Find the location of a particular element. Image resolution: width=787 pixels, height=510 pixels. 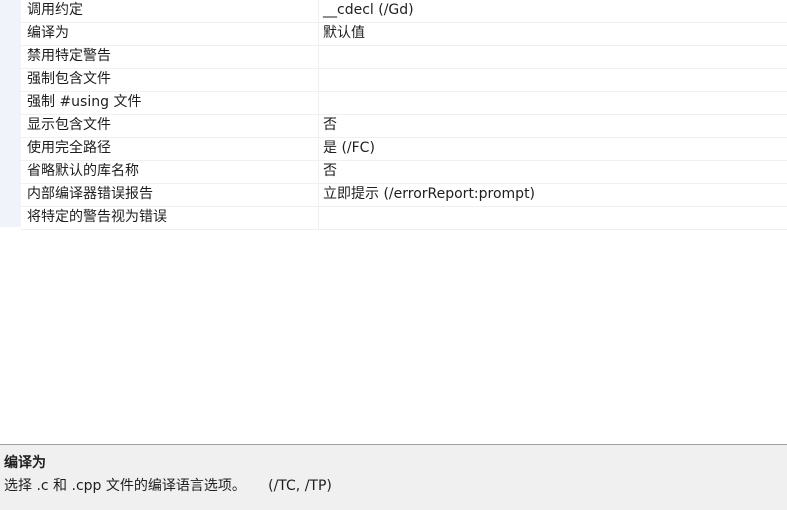

property-name: 内部编译器错误报告 is located at coordinates (170, 195).